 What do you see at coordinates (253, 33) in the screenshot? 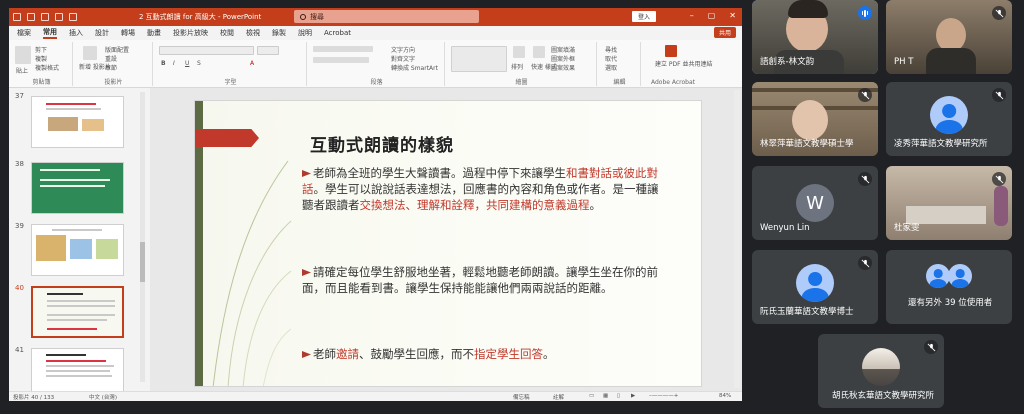
I see `tab-view: 檢視` at bounding box center [253, 33].